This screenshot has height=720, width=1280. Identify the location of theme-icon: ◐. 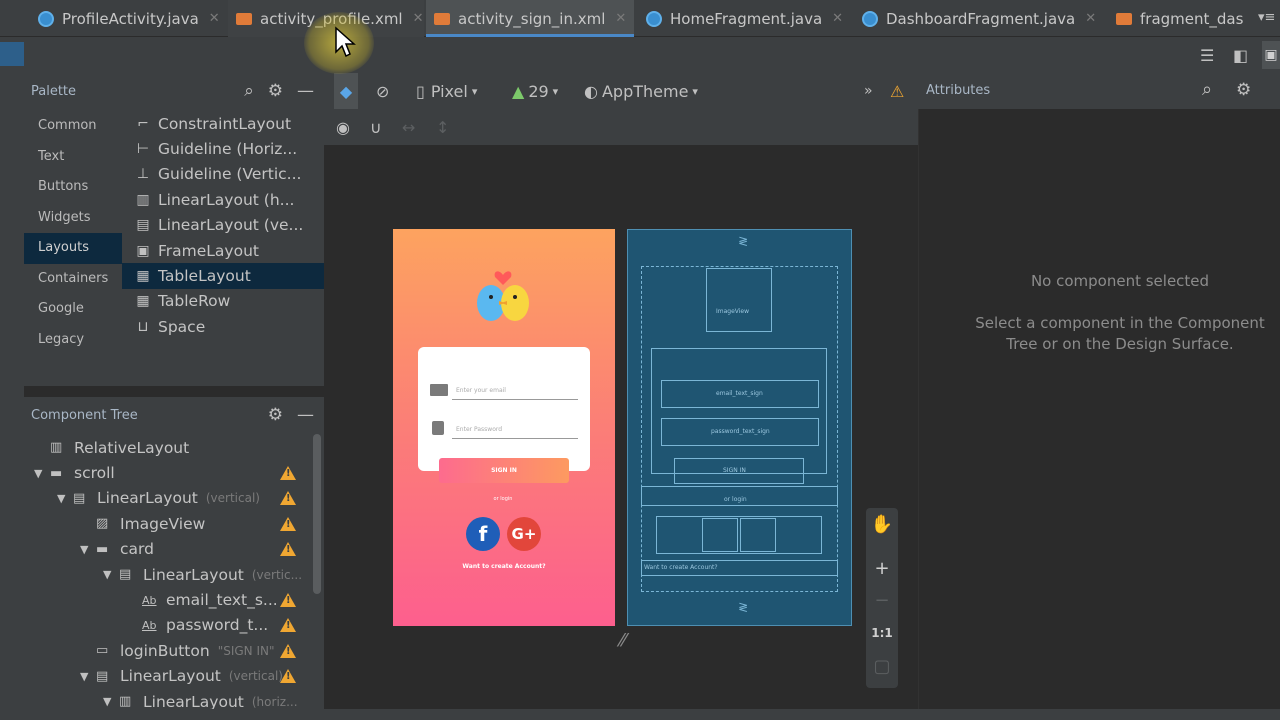
(591, 91).